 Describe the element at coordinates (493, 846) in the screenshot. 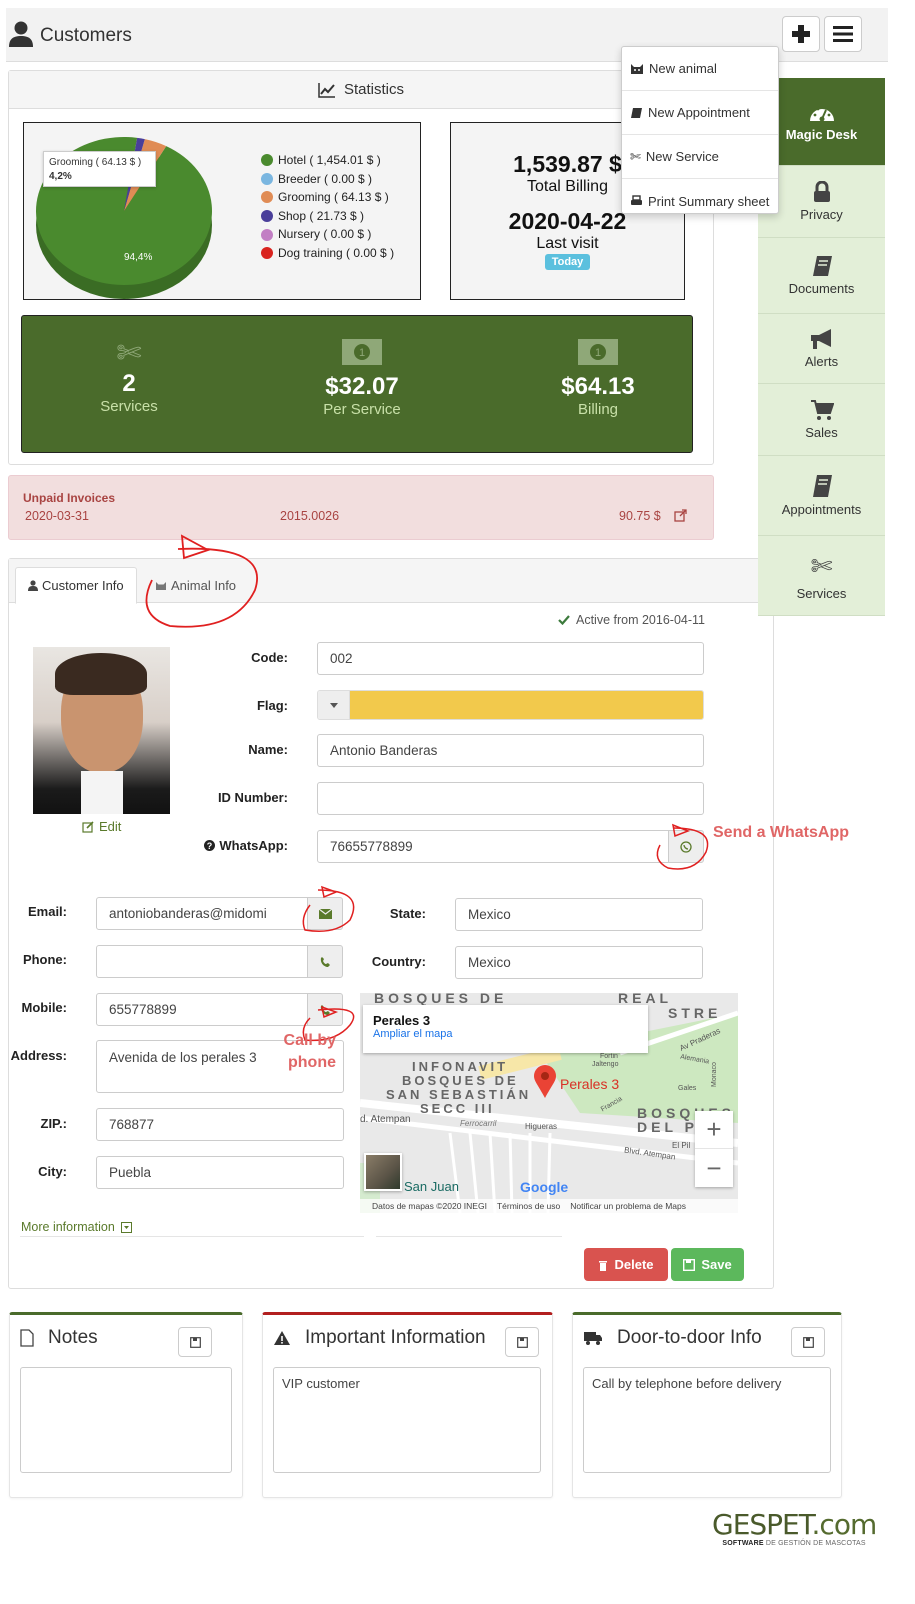

I see `whatsapp-input: 76655778899` at that location.